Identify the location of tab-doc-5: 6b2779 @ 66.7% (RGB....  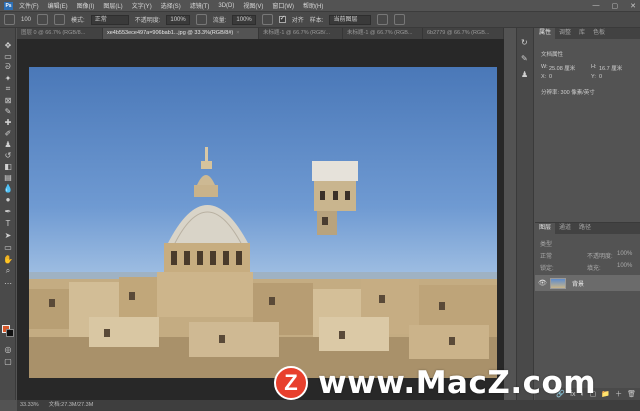
(463, 33).